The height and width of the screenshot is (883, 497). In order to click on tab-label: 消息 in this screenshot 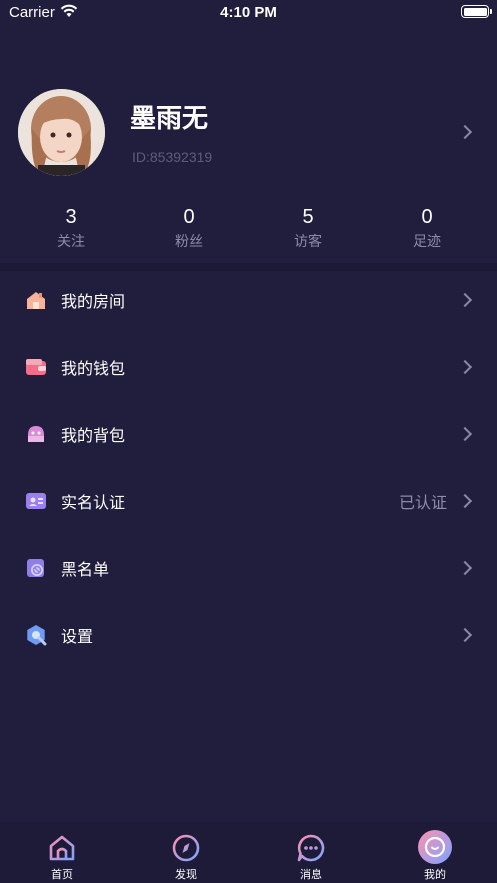, I will do `click(311, 874)`.